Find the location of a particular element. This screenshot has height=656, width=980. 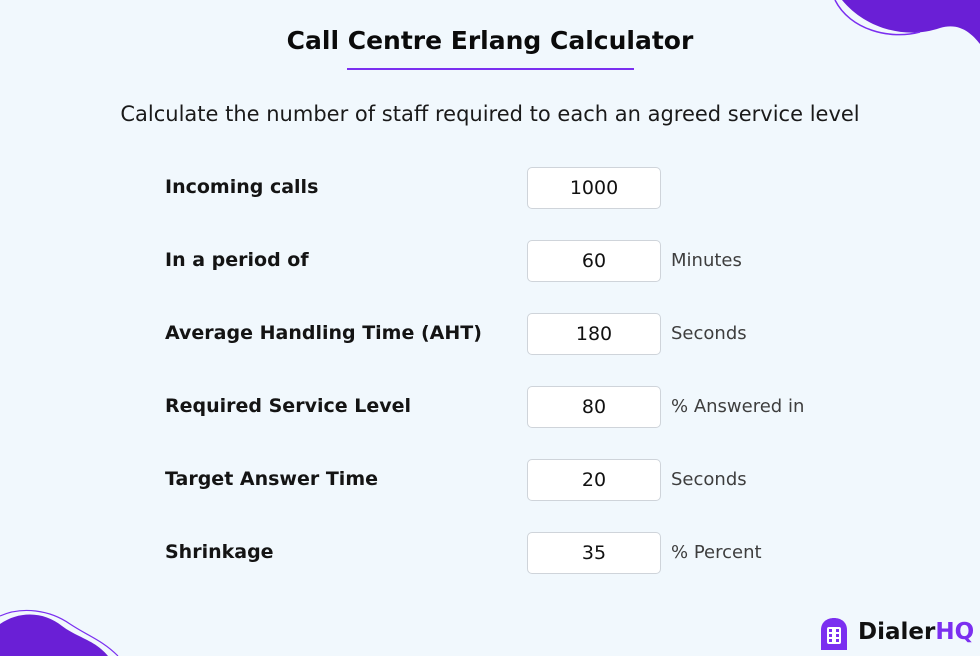

logo-wordmark: DialerHQ is located at coordinates (916, 632).